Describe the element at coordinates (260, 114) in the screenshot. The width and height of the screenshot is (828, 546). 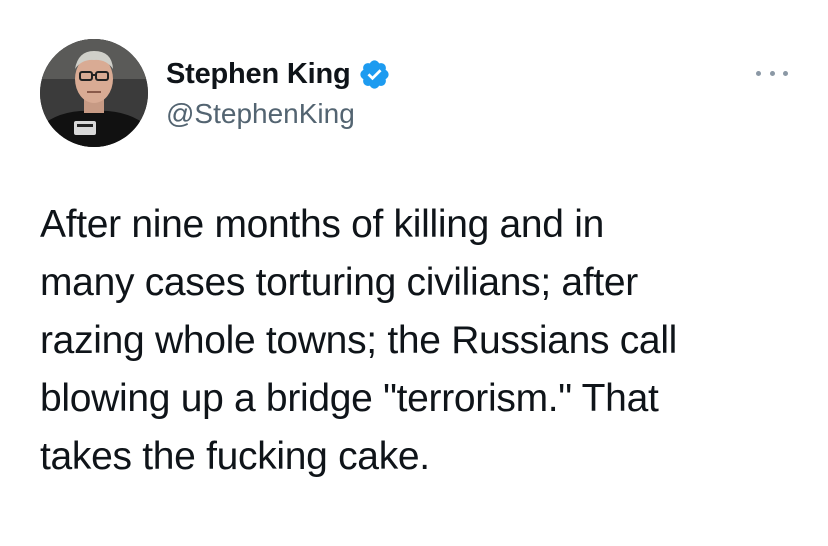
I see `user-handle: @StephenKing` at that location.